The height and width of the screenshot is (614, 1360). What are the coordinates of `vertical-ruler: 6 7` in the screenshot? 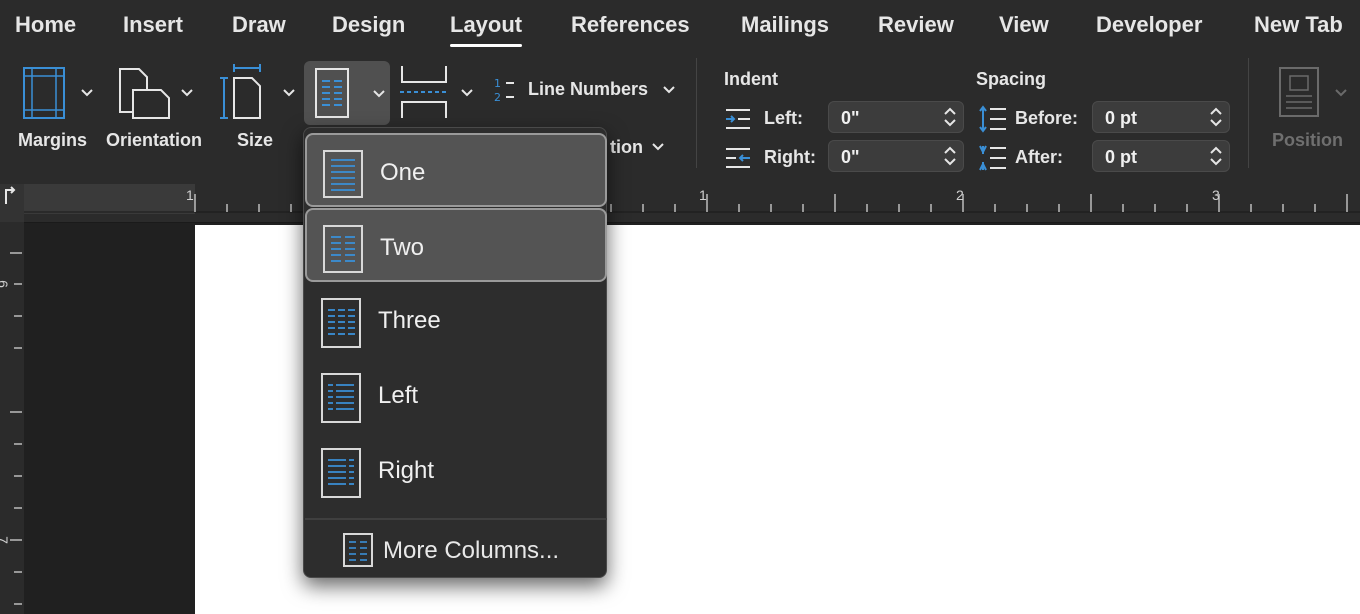 It's located at (12, 418).